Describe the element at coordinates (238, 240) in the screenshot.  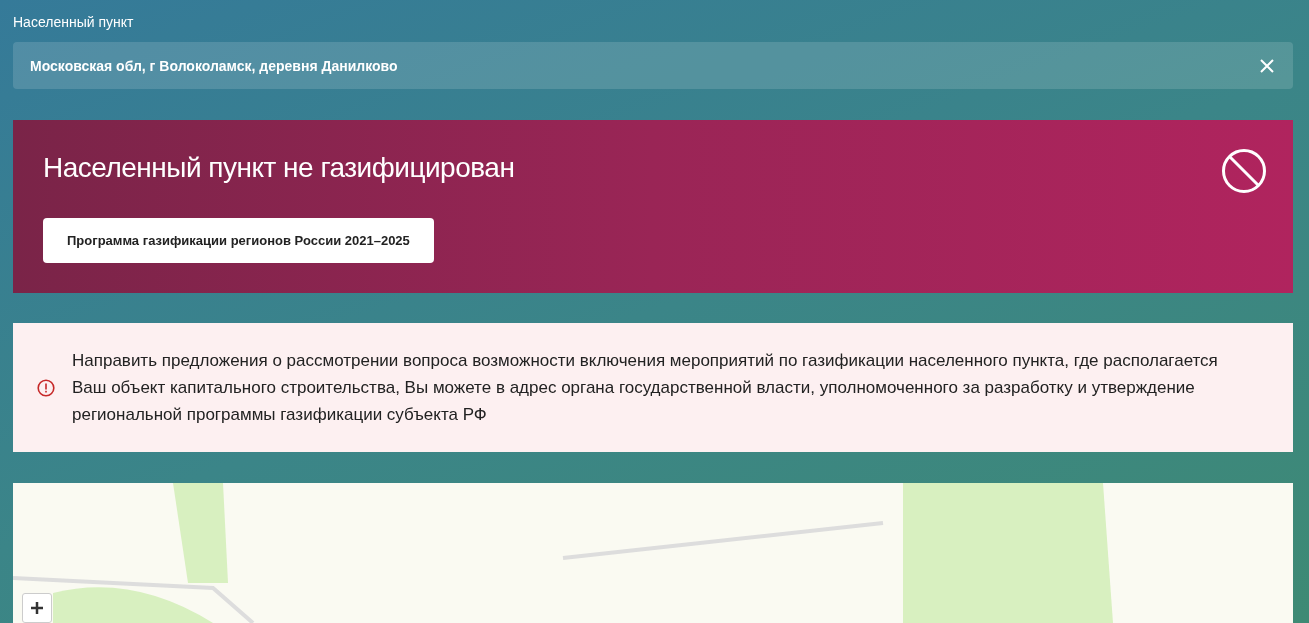
I see `program-button: Программа газификации регионов России 2021–2025` at that location.